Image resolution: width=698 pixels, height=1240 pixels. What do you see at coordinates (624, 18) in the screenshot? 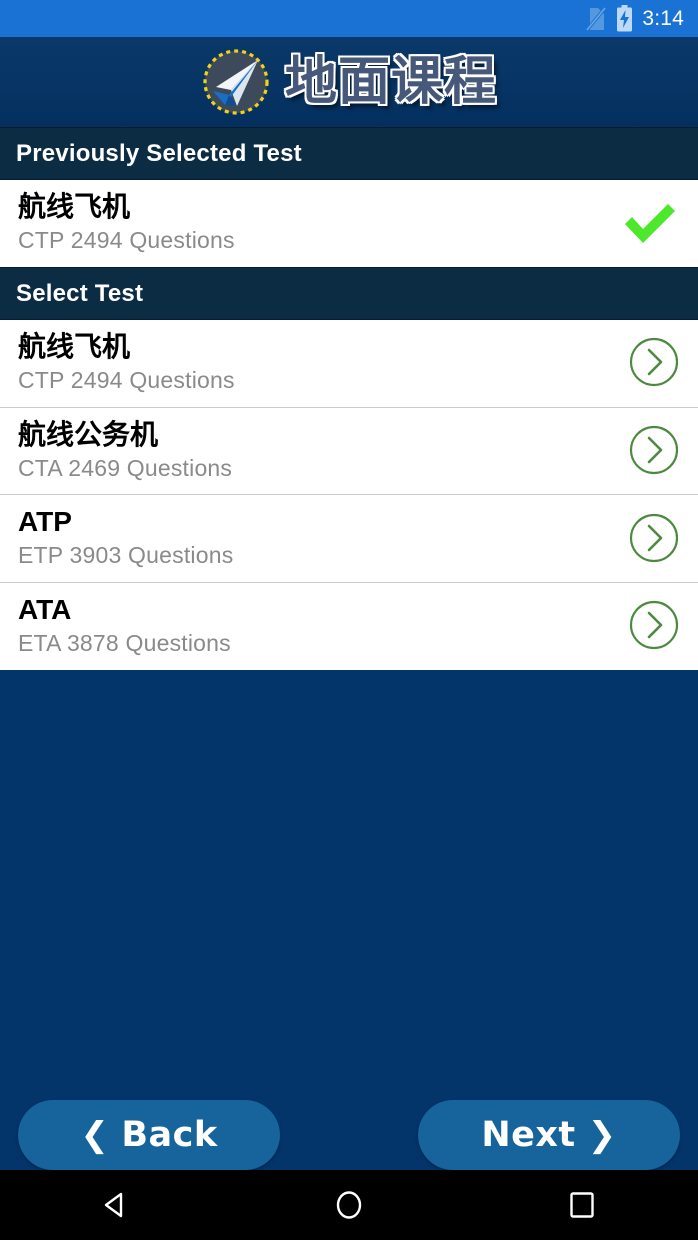
I see `battery-charging-icon` at bounding box center [624, 18].